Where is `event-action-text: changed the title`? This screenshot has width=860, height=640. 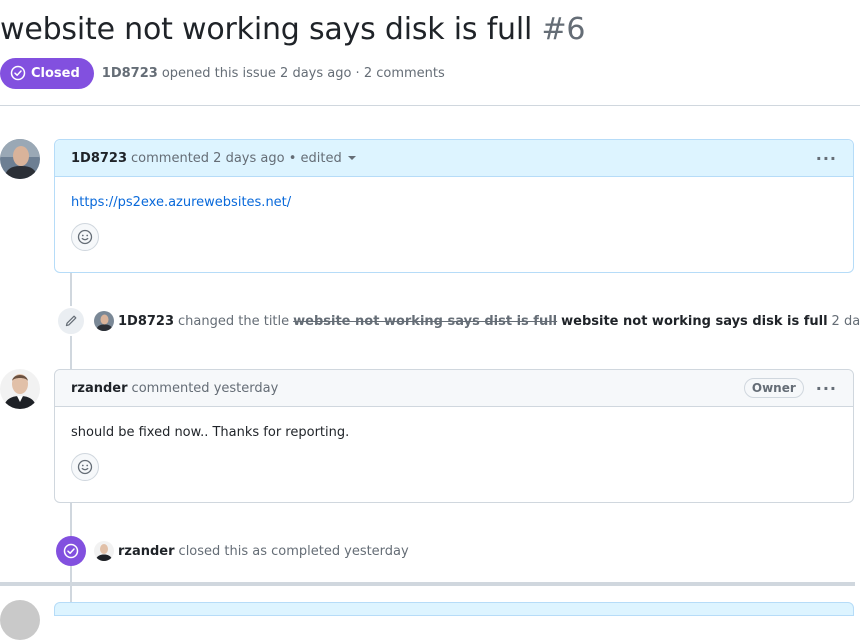
event-action-text: changed the title is located at coordinates (234, 321).